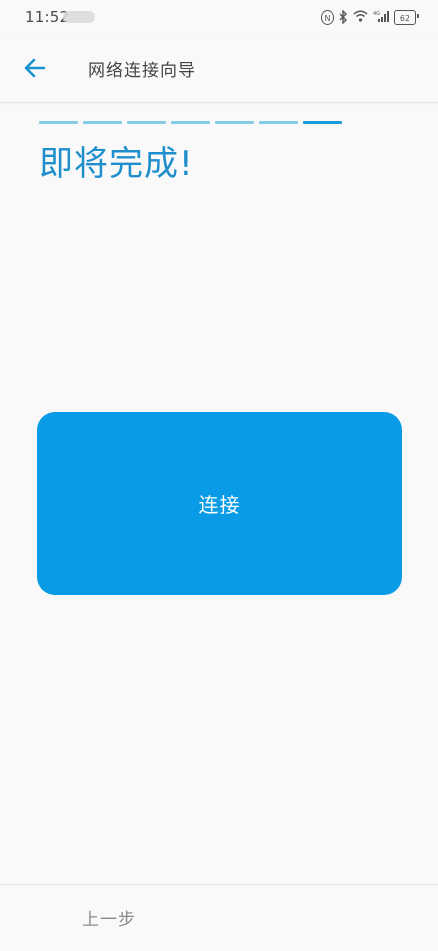  I want to click on battery-icon: 62, so click(406, 17).